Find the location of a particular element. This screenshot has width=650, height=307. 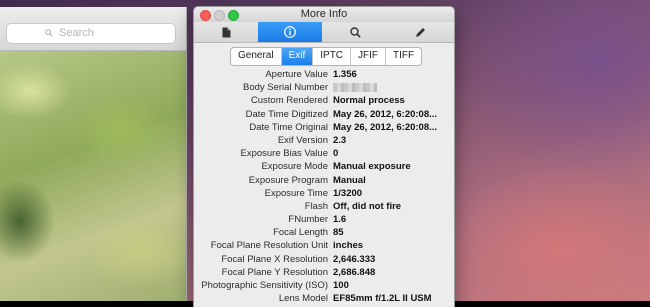

table-row: Photographic Sensitivity (ISO) 100 is located at coordinates (324, 286).